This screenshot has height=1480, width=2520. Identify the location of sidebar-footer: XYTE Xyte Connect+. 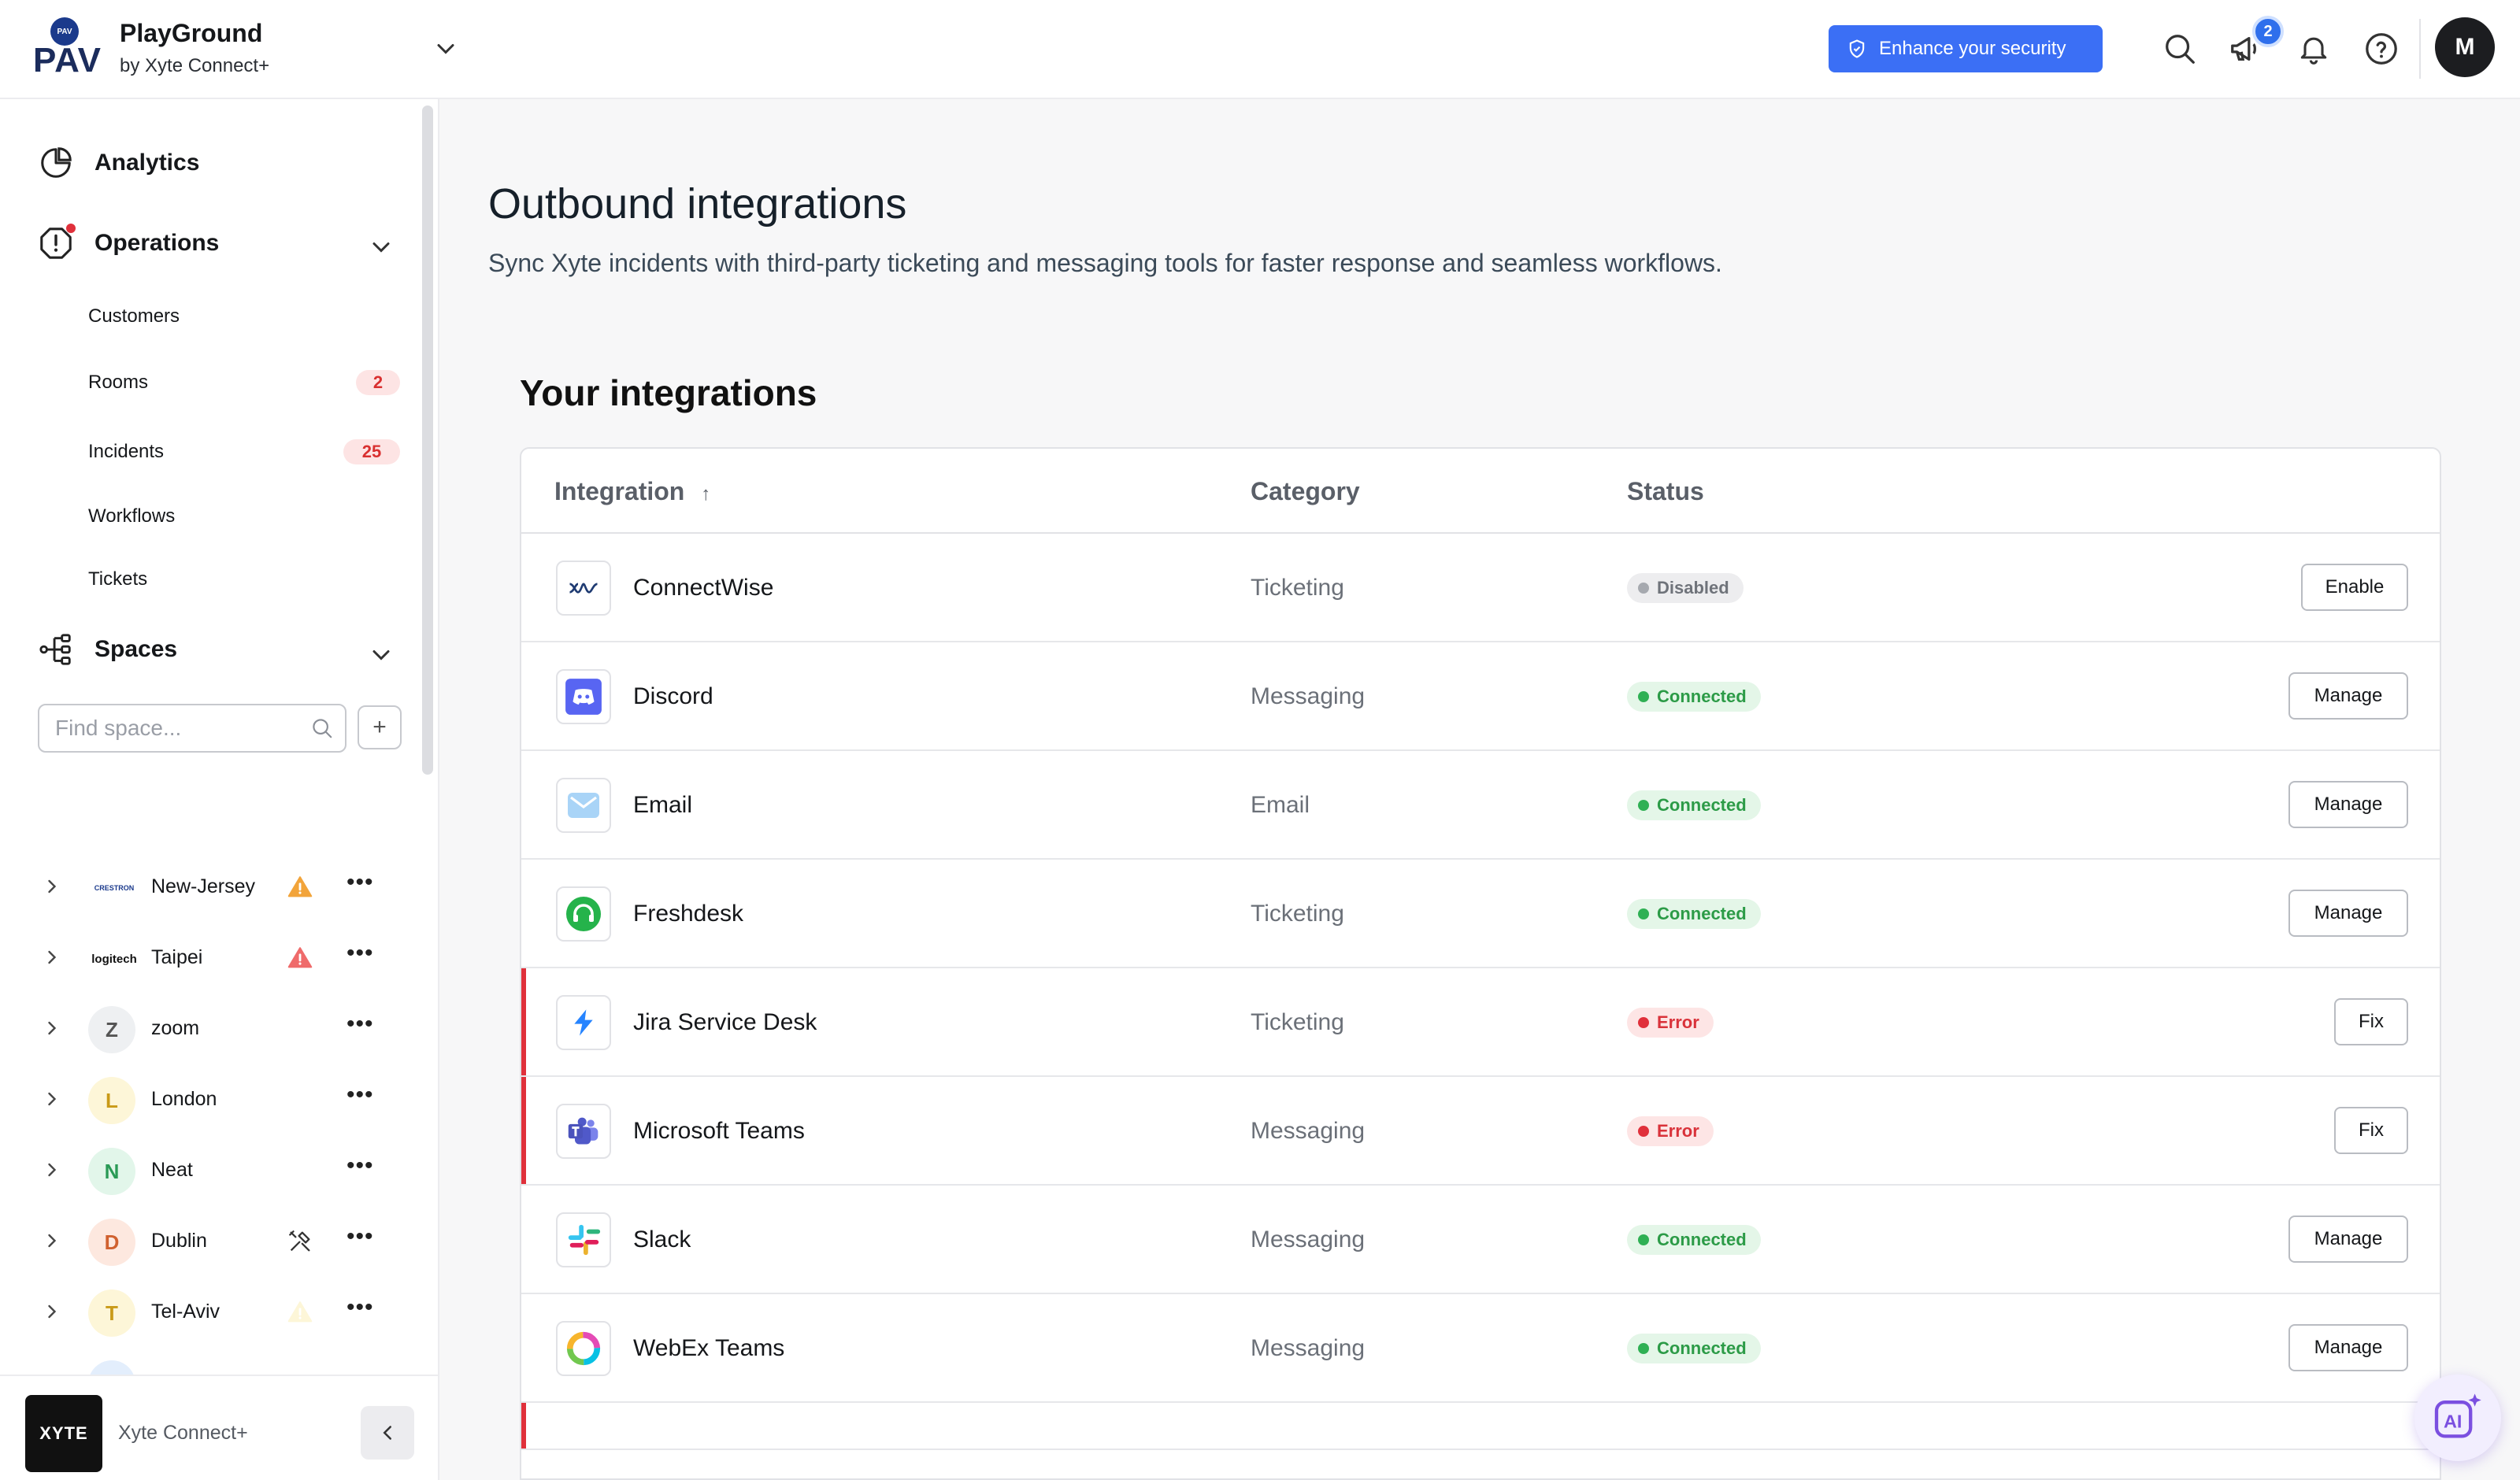
(219, 1427).